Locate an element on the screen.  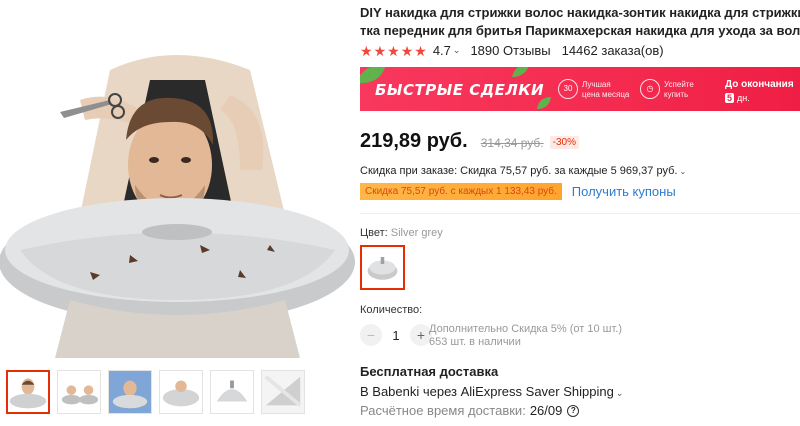
discount-badge: -30% is located at coordinates (564, 142).